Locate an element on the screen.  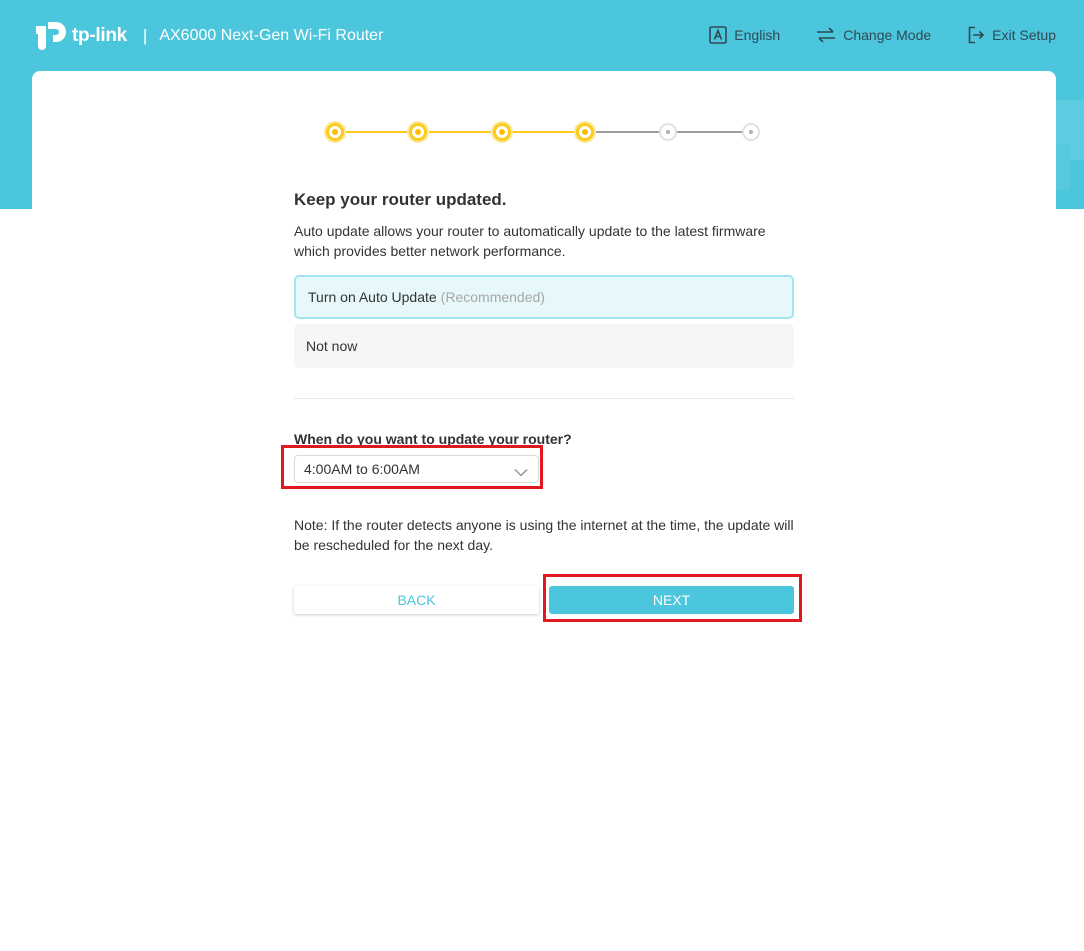
brand-name: tp-link is located at coordinates (99, 35).